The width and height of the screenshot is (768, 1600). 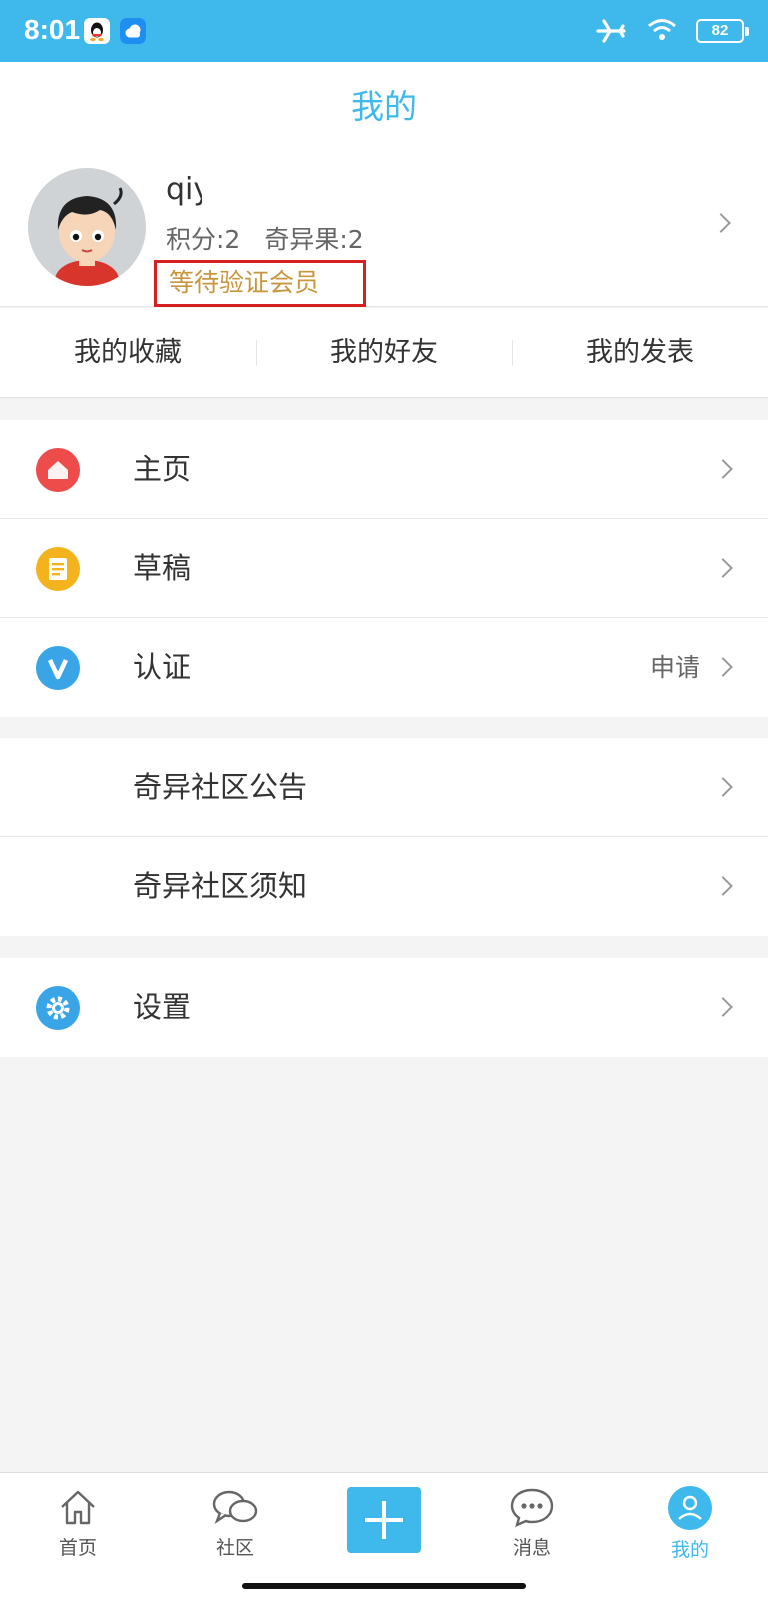 What do you see at coordinates (58, 1008) in the screenshot?
I see `settings-icon` at bounding box center [58, 1008].